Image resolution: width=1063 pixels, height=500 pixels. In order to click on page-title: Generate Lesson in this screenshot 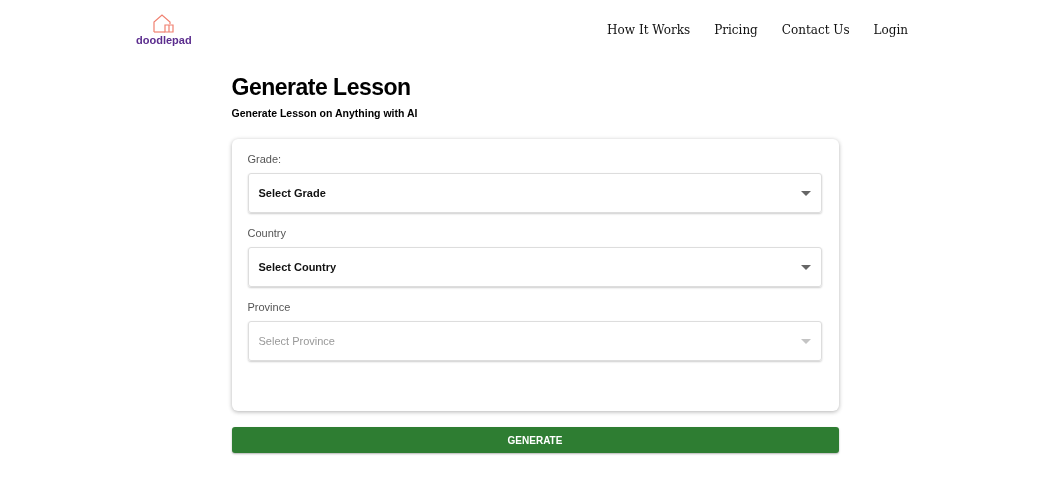, I will do `click(321, 87)`.